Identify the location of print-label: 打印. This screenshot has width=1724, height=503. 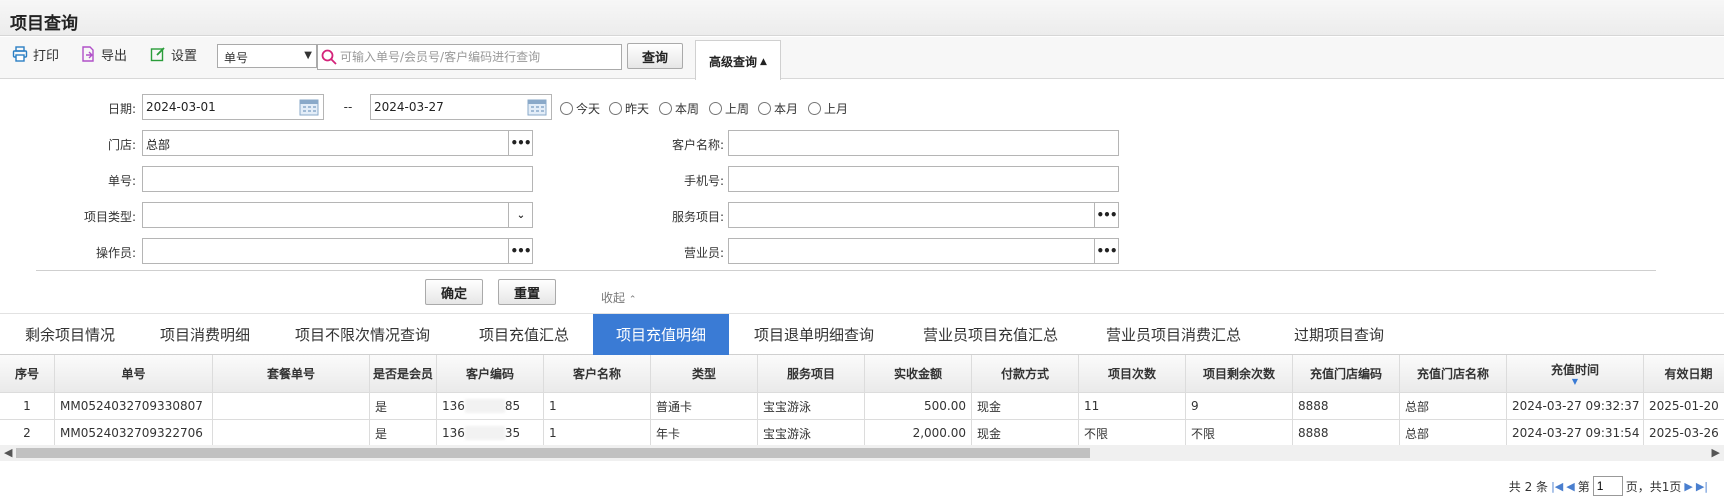
(46, 56).